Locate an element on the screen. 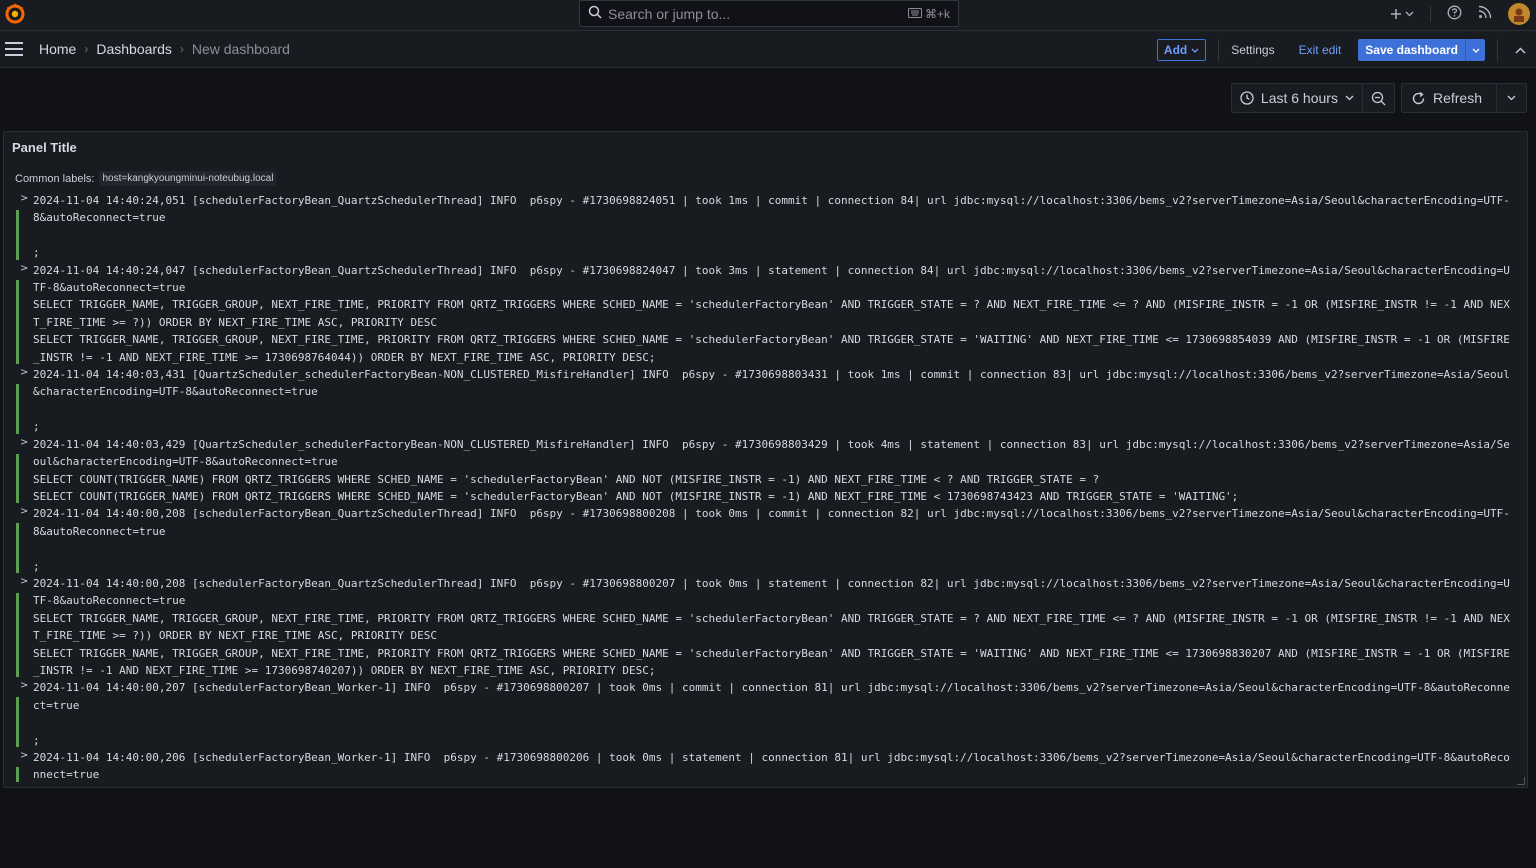 This screenshot has width=1536, height=868. avatar is located at coordinates (1519, 13).